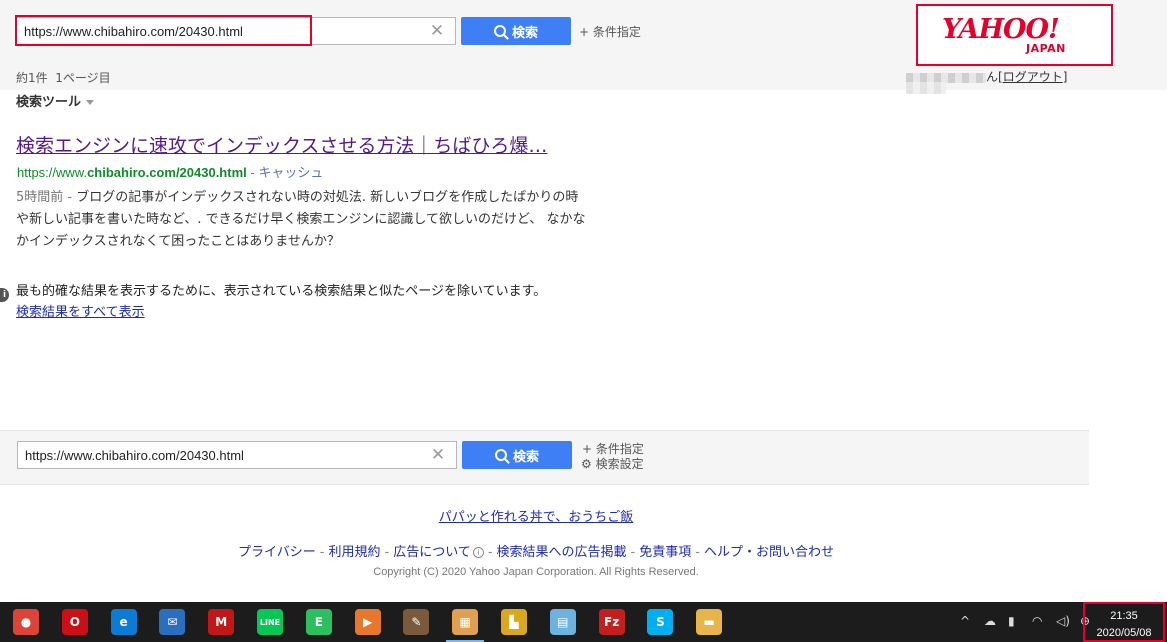  I want to click on taskbar-file-explorer-icon: ▬, so click(709, 622).